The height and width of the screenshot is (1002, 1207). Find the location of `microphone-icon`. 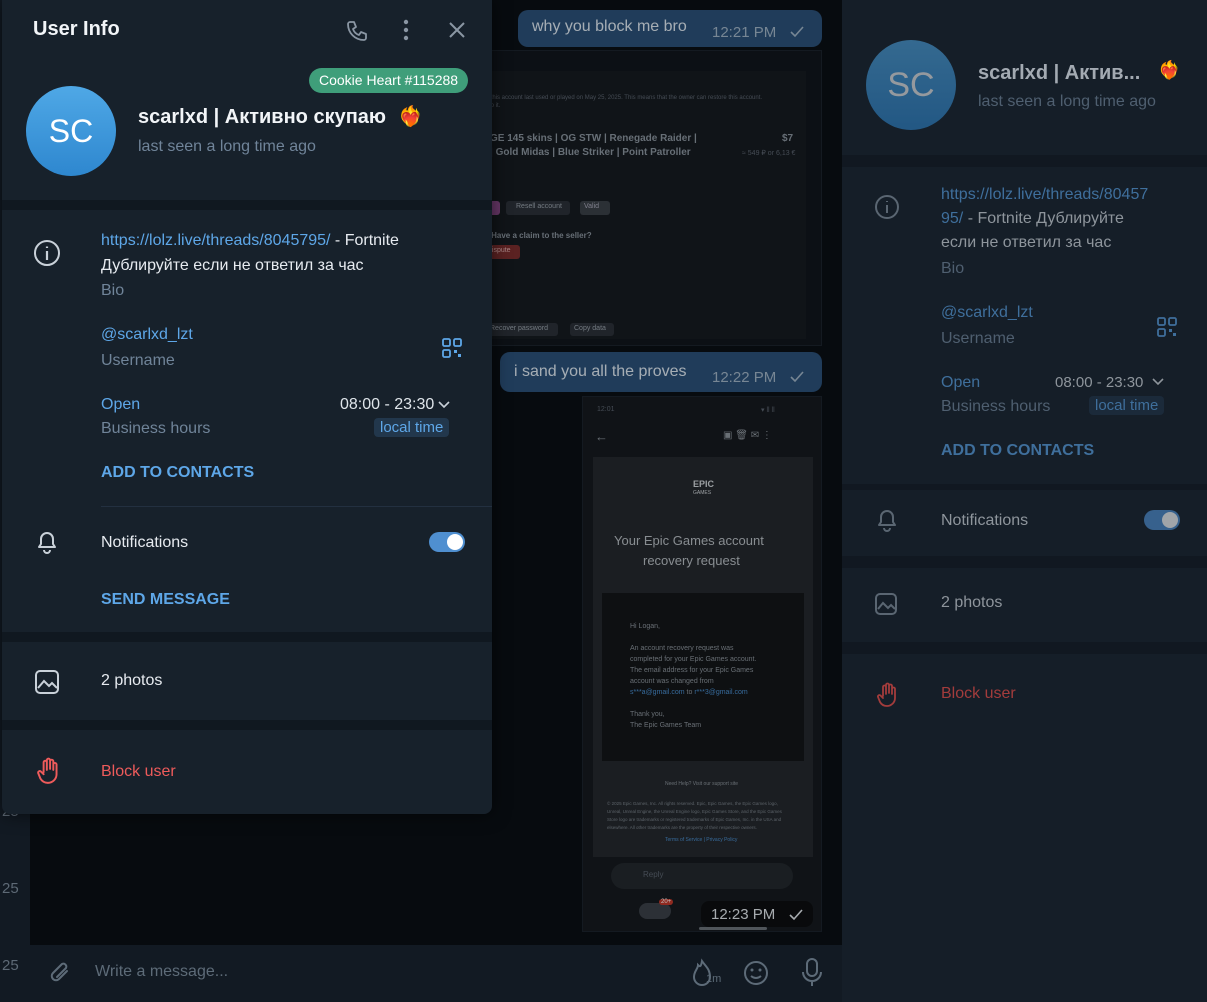

microphone-icon is located at coordinates (812, 973).